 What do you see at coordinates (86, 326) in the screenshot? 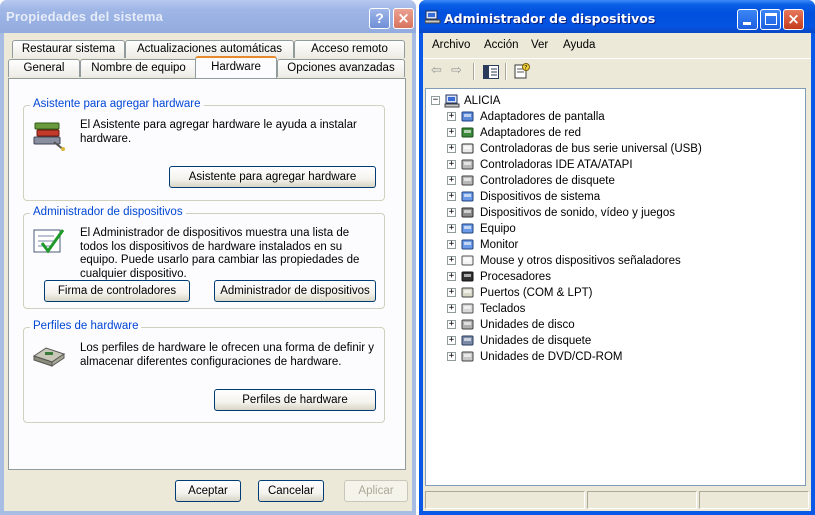
I see `group-label: Perfiles de hardware` at bounding box center [86, 326].